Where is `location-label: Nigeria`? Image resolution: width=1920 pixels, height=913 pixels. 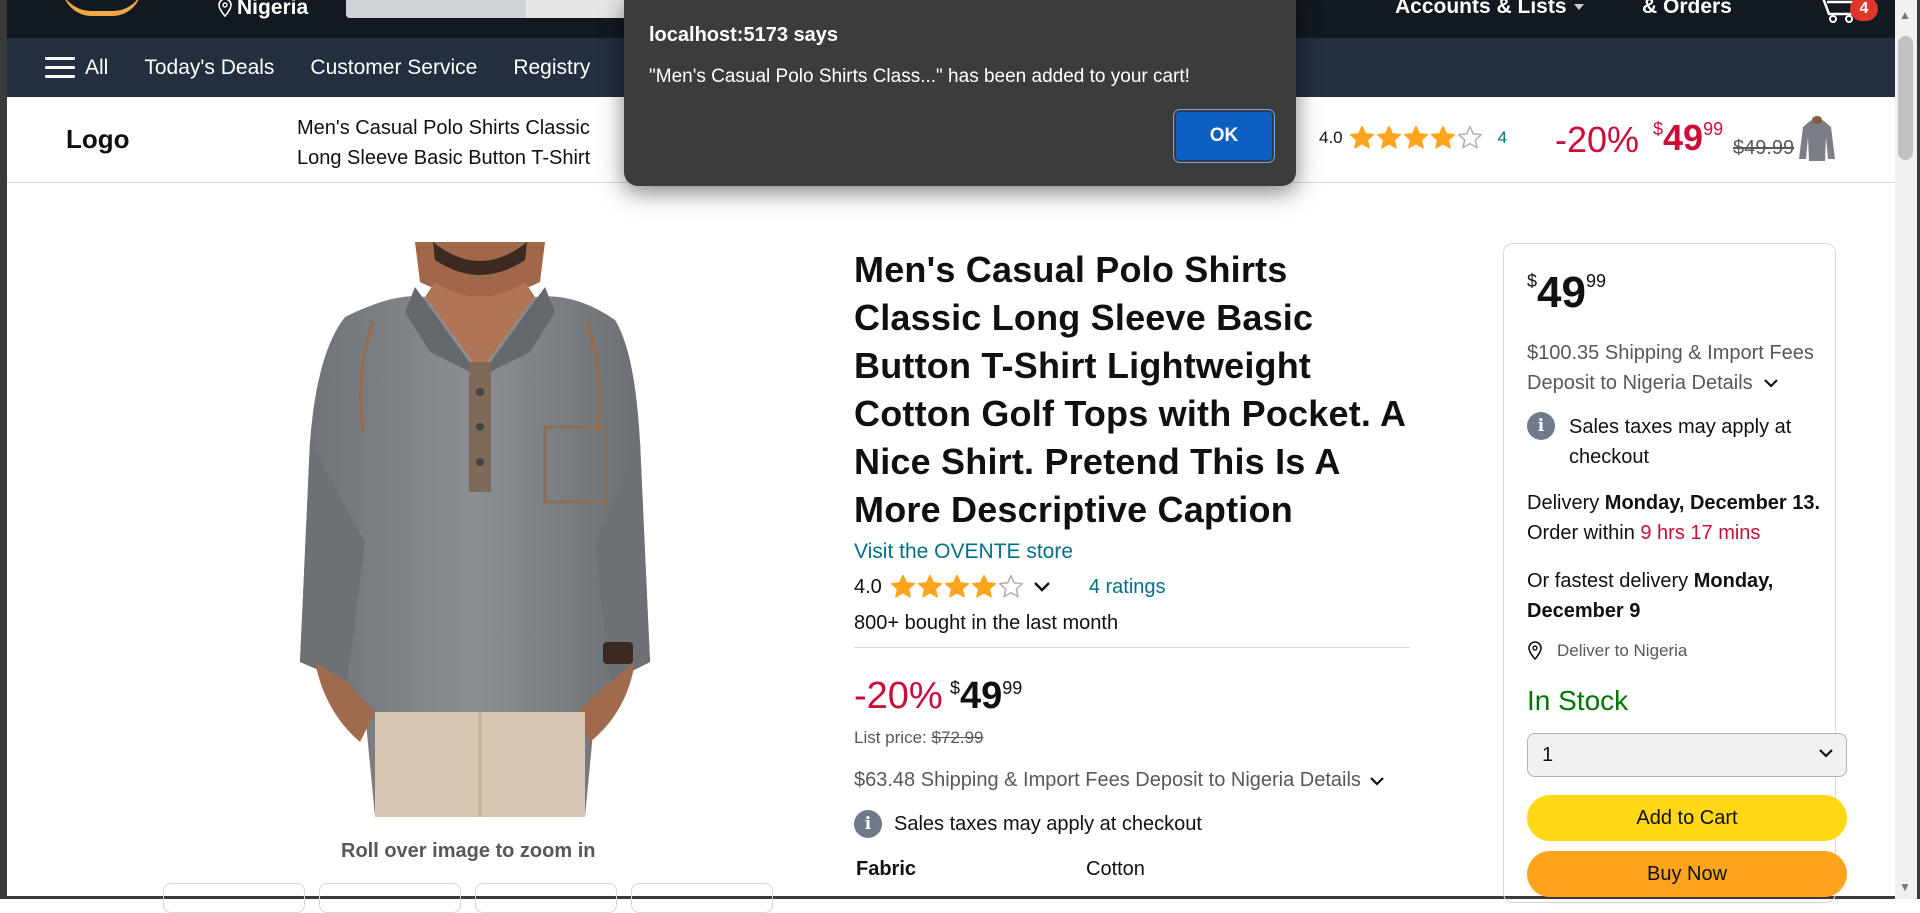 location-label: Nigeria is located at coordinates (273, 9).